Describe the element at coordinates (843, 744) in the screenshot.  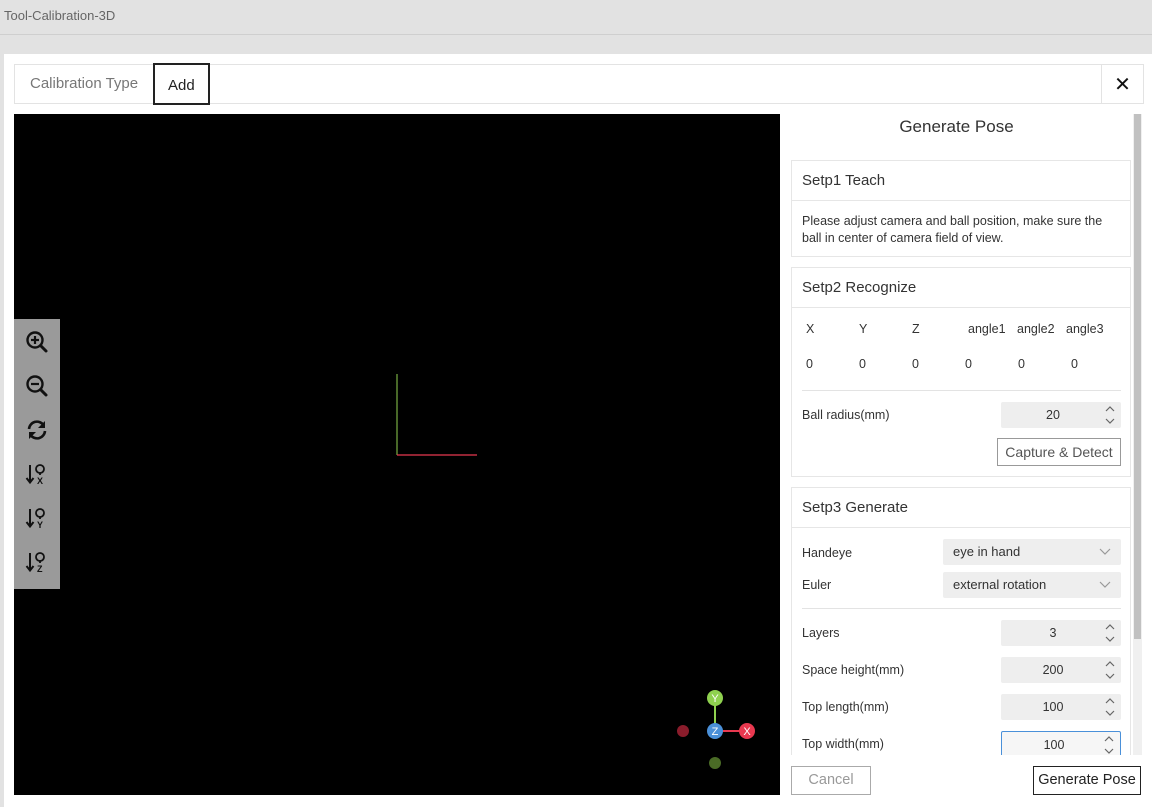
I see `top-width-label: Top width(mm)` at that location.